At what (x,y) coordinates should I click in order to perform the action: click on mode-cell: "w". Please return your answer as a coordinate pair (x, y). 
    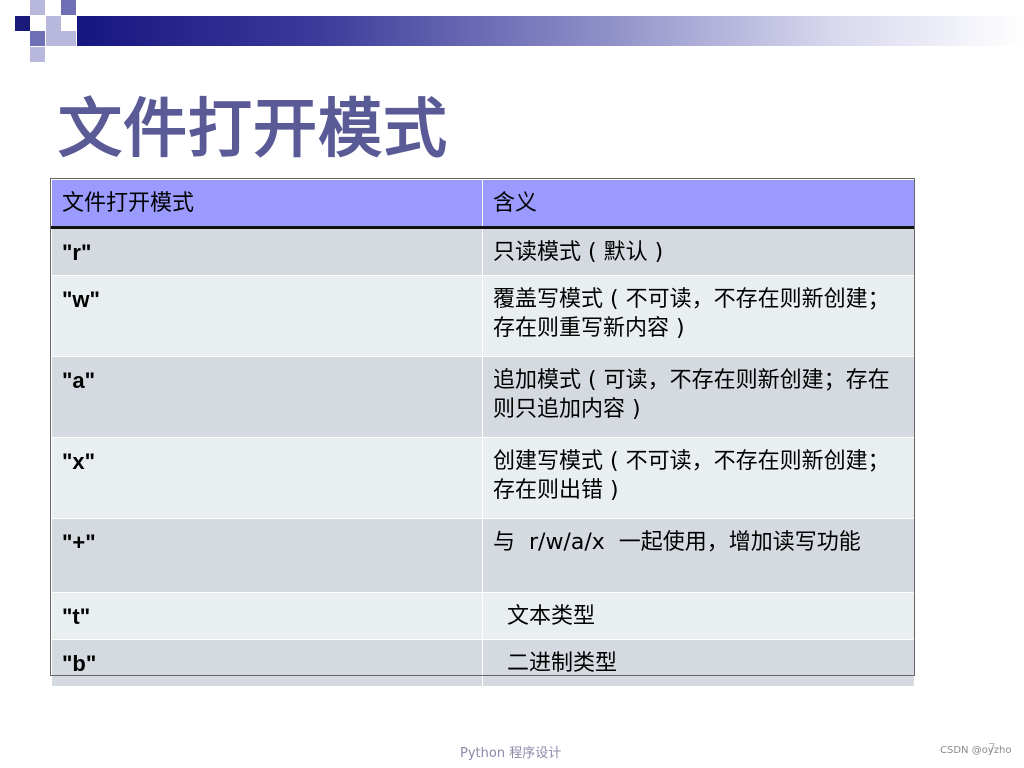
    Looking at the image, I should click on (267, 316).